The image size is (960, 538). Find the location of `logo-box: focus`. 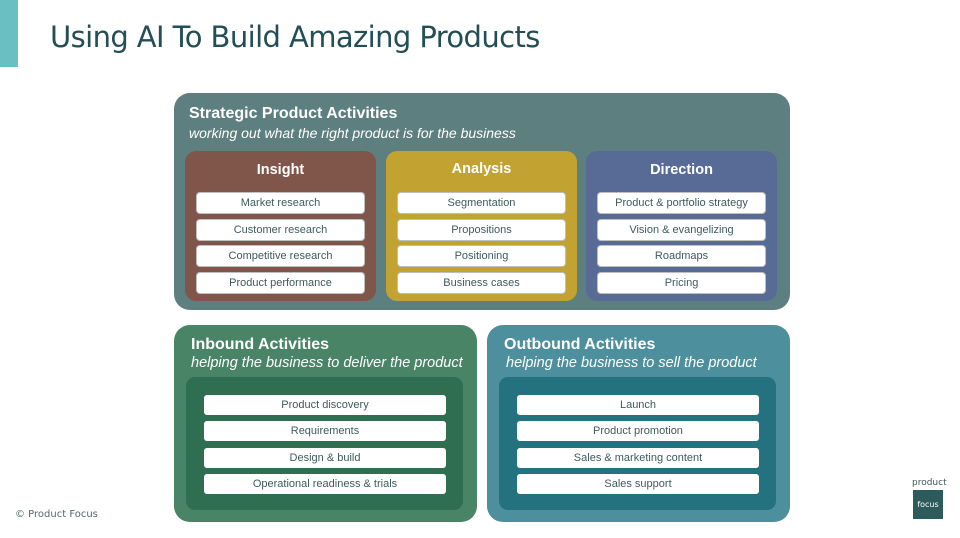

logo-box: focus is located at coordinates (928, 504).